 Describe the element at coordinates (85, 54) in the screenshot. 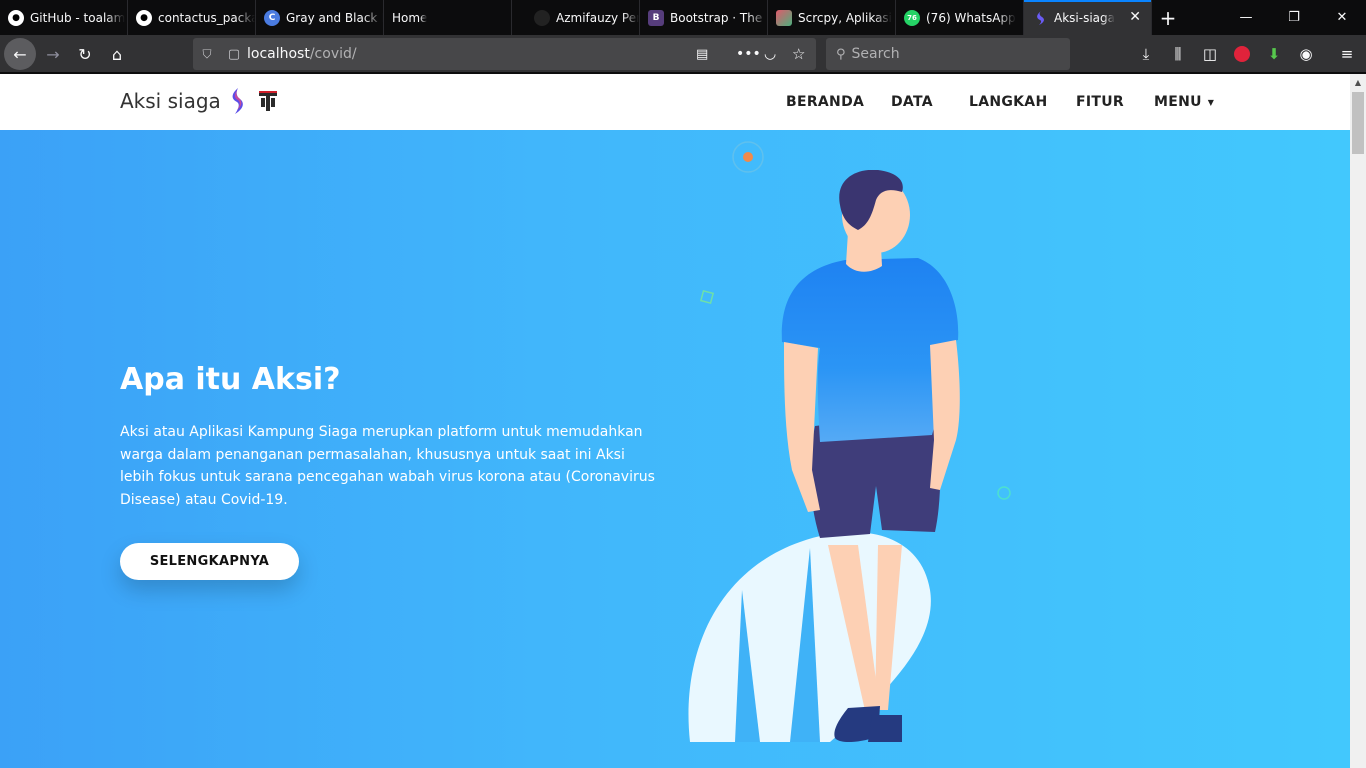

I see `reload-icon: ↻` at that location.